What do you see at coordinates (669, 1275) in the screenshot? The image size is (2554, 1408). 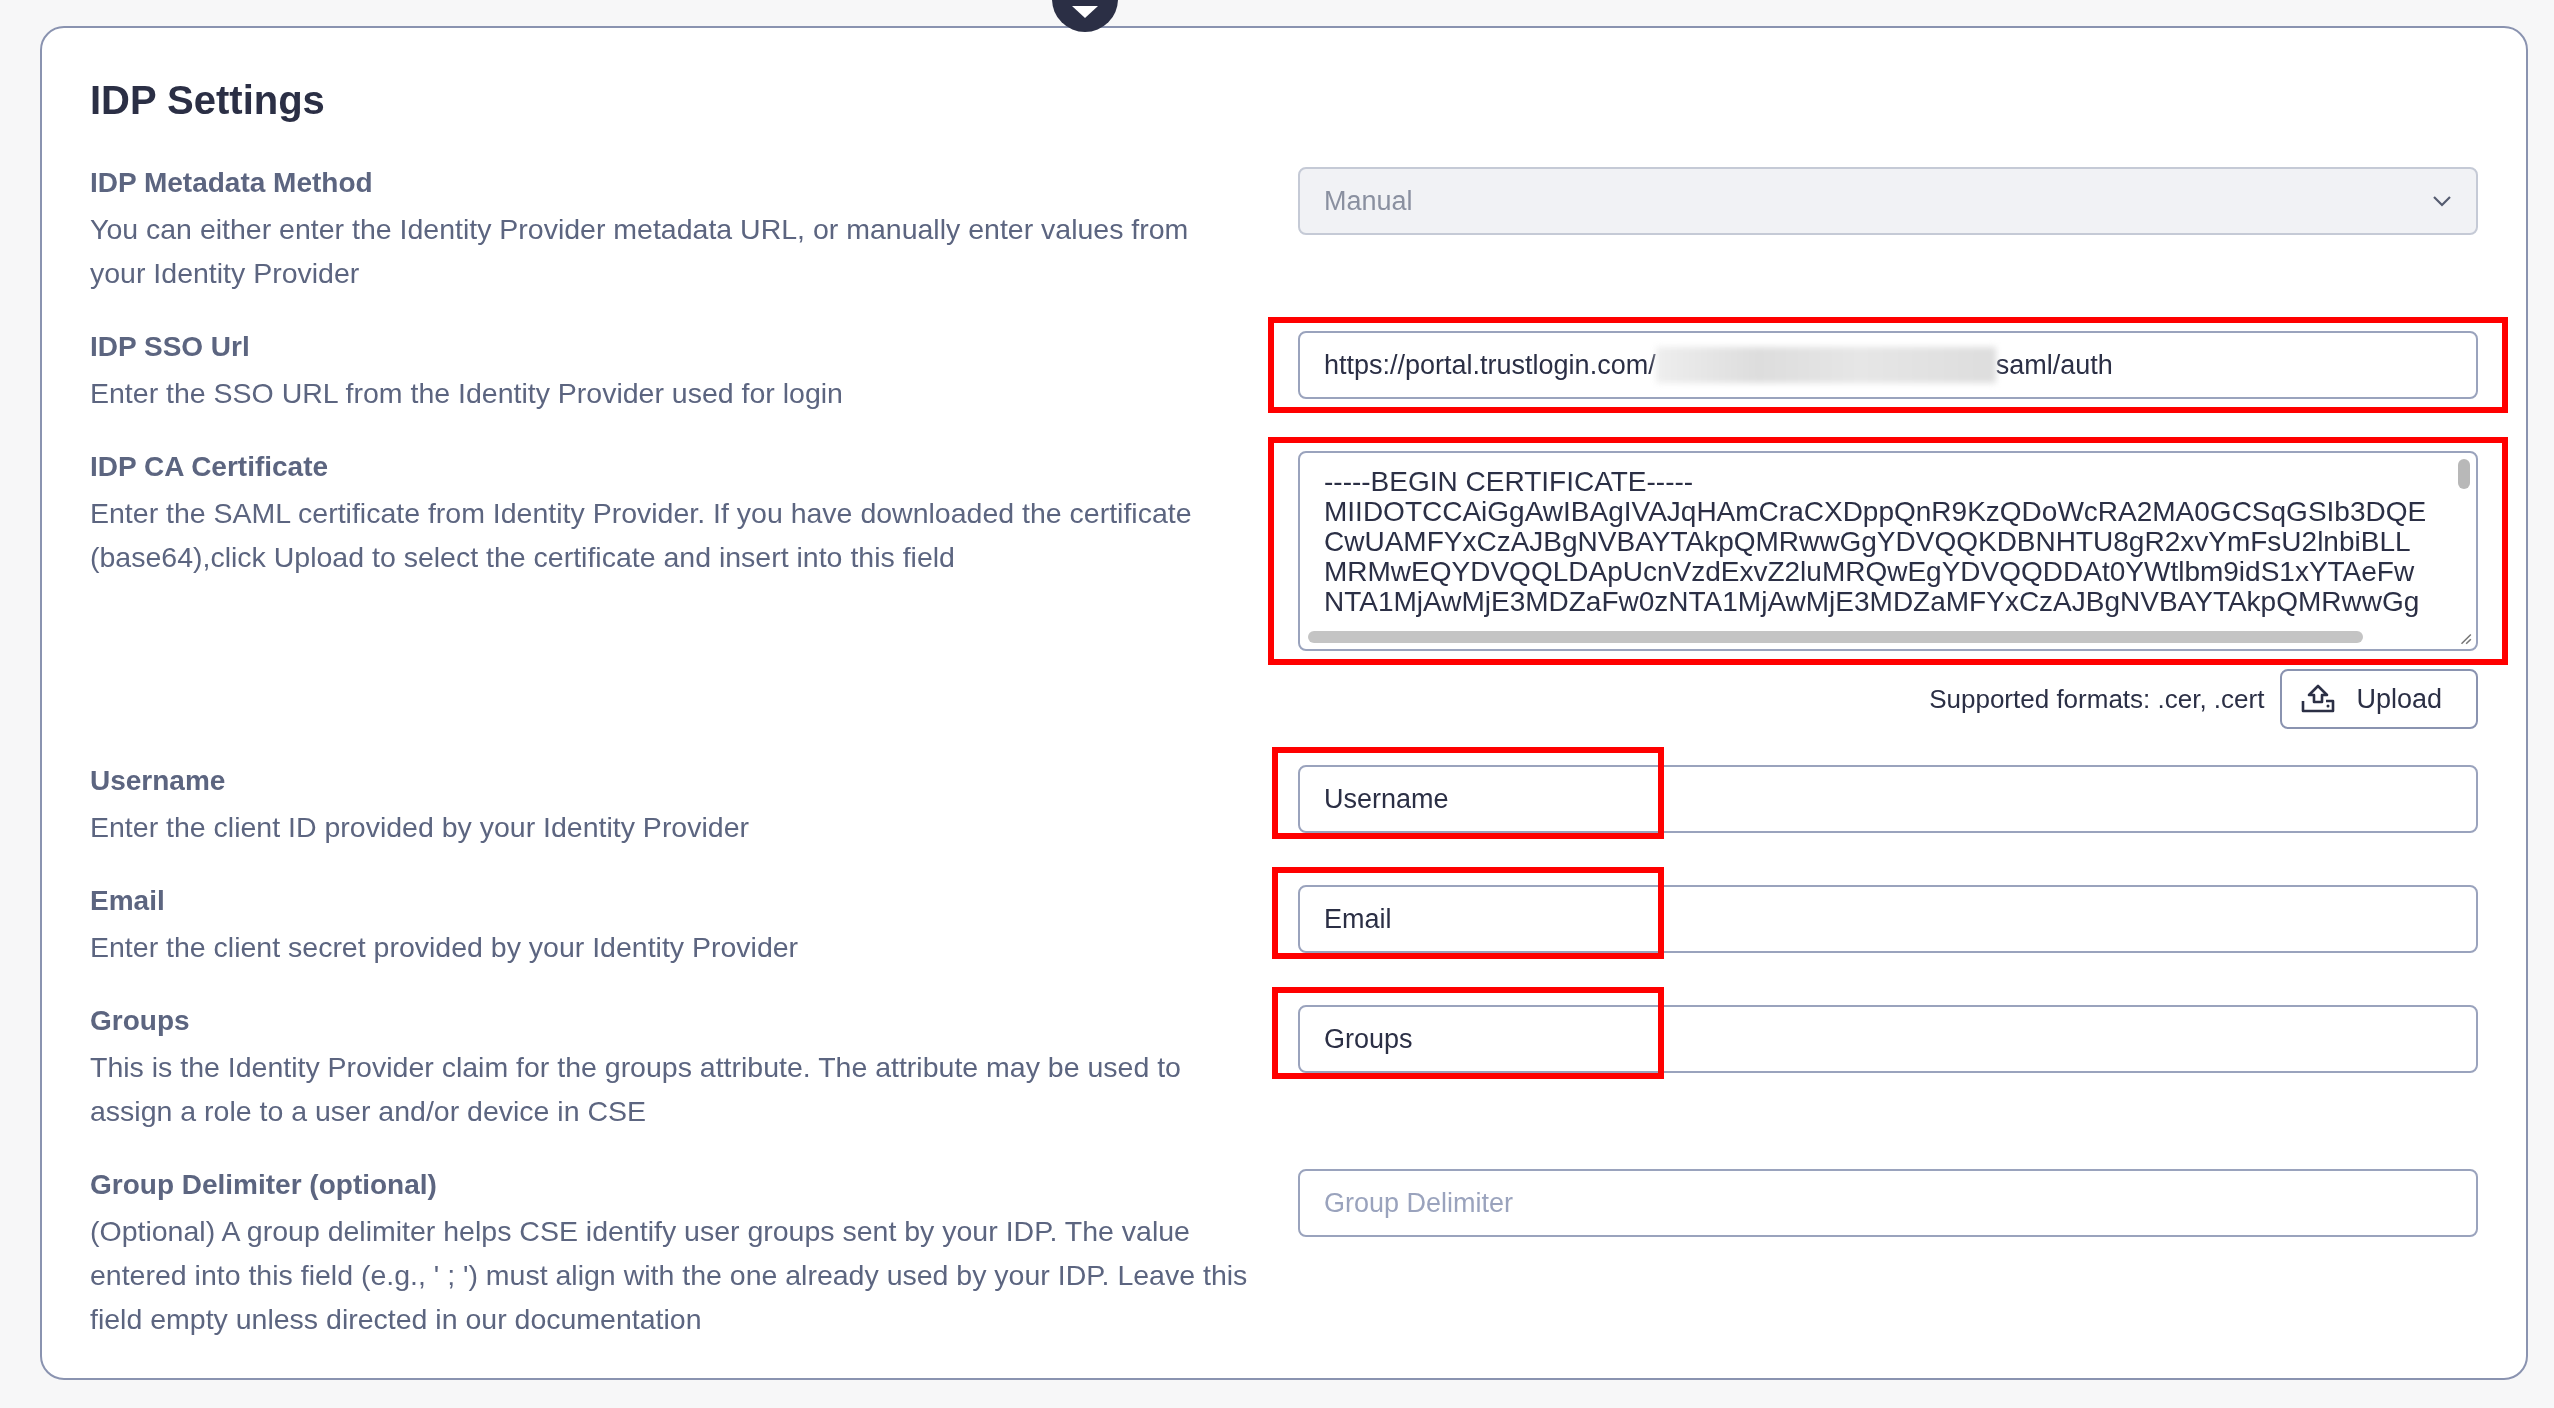 I see `setting-description: (Optional) A group delimiter helps CSE identify user groups sent by your IDP. The value entered into this field (e.g., ' ; ') must align with the one already used by your IDP. Leave this field empty unless directed in our documentation` at bounding box center [669, 1275].